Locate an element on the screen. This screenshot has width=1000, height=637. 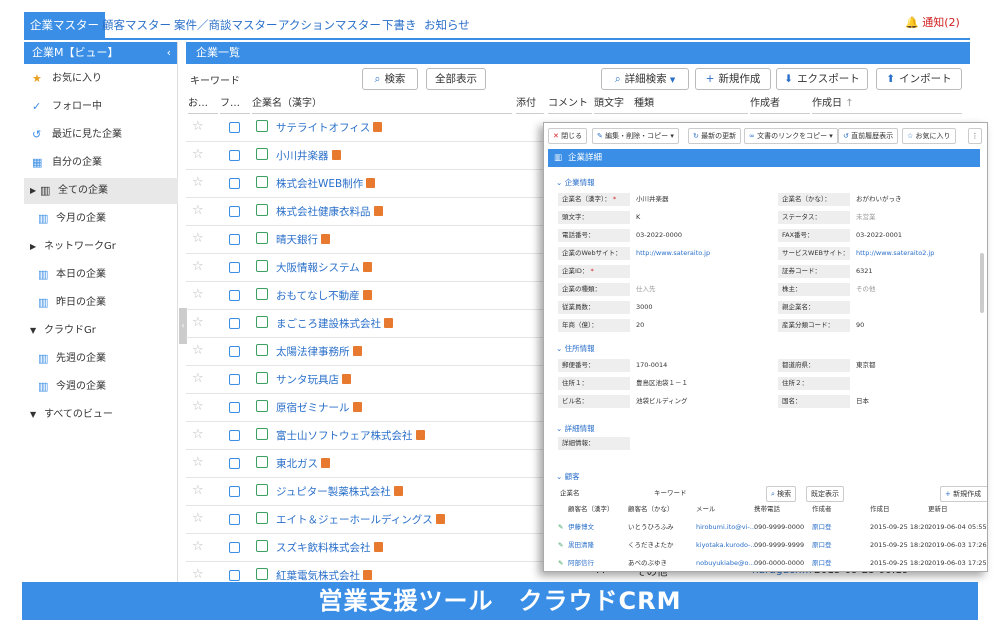
col-author: 作成者 is located at coordinates (780, 104).